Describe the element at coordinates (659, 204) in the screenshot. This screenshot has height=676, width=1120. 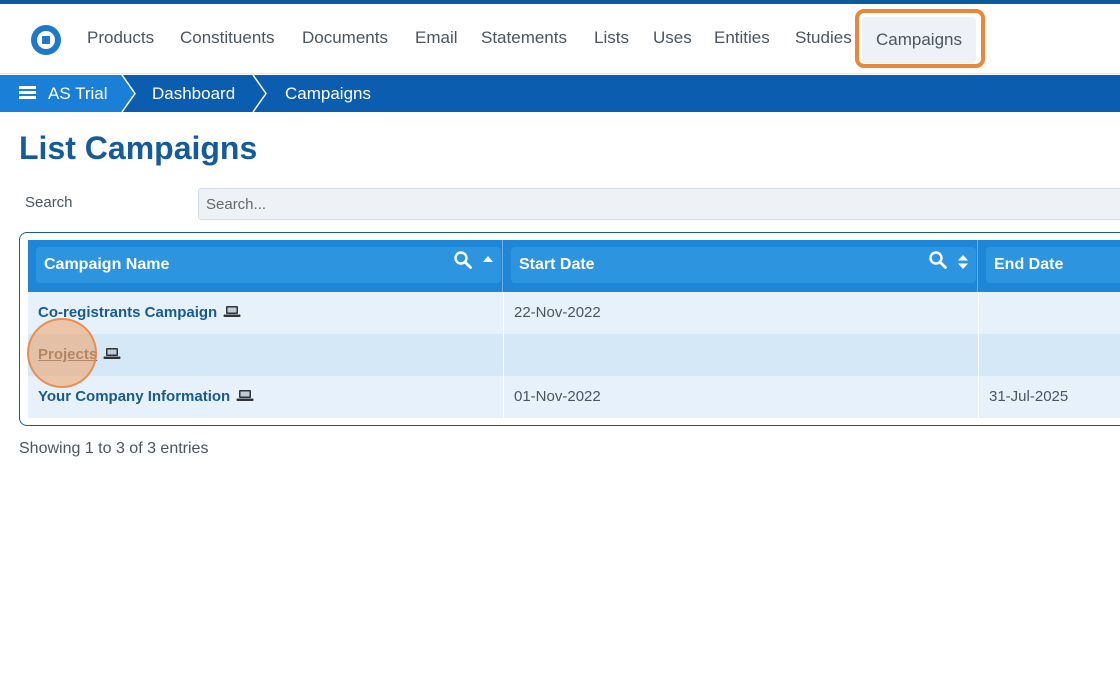
I see `search-input` at that location.